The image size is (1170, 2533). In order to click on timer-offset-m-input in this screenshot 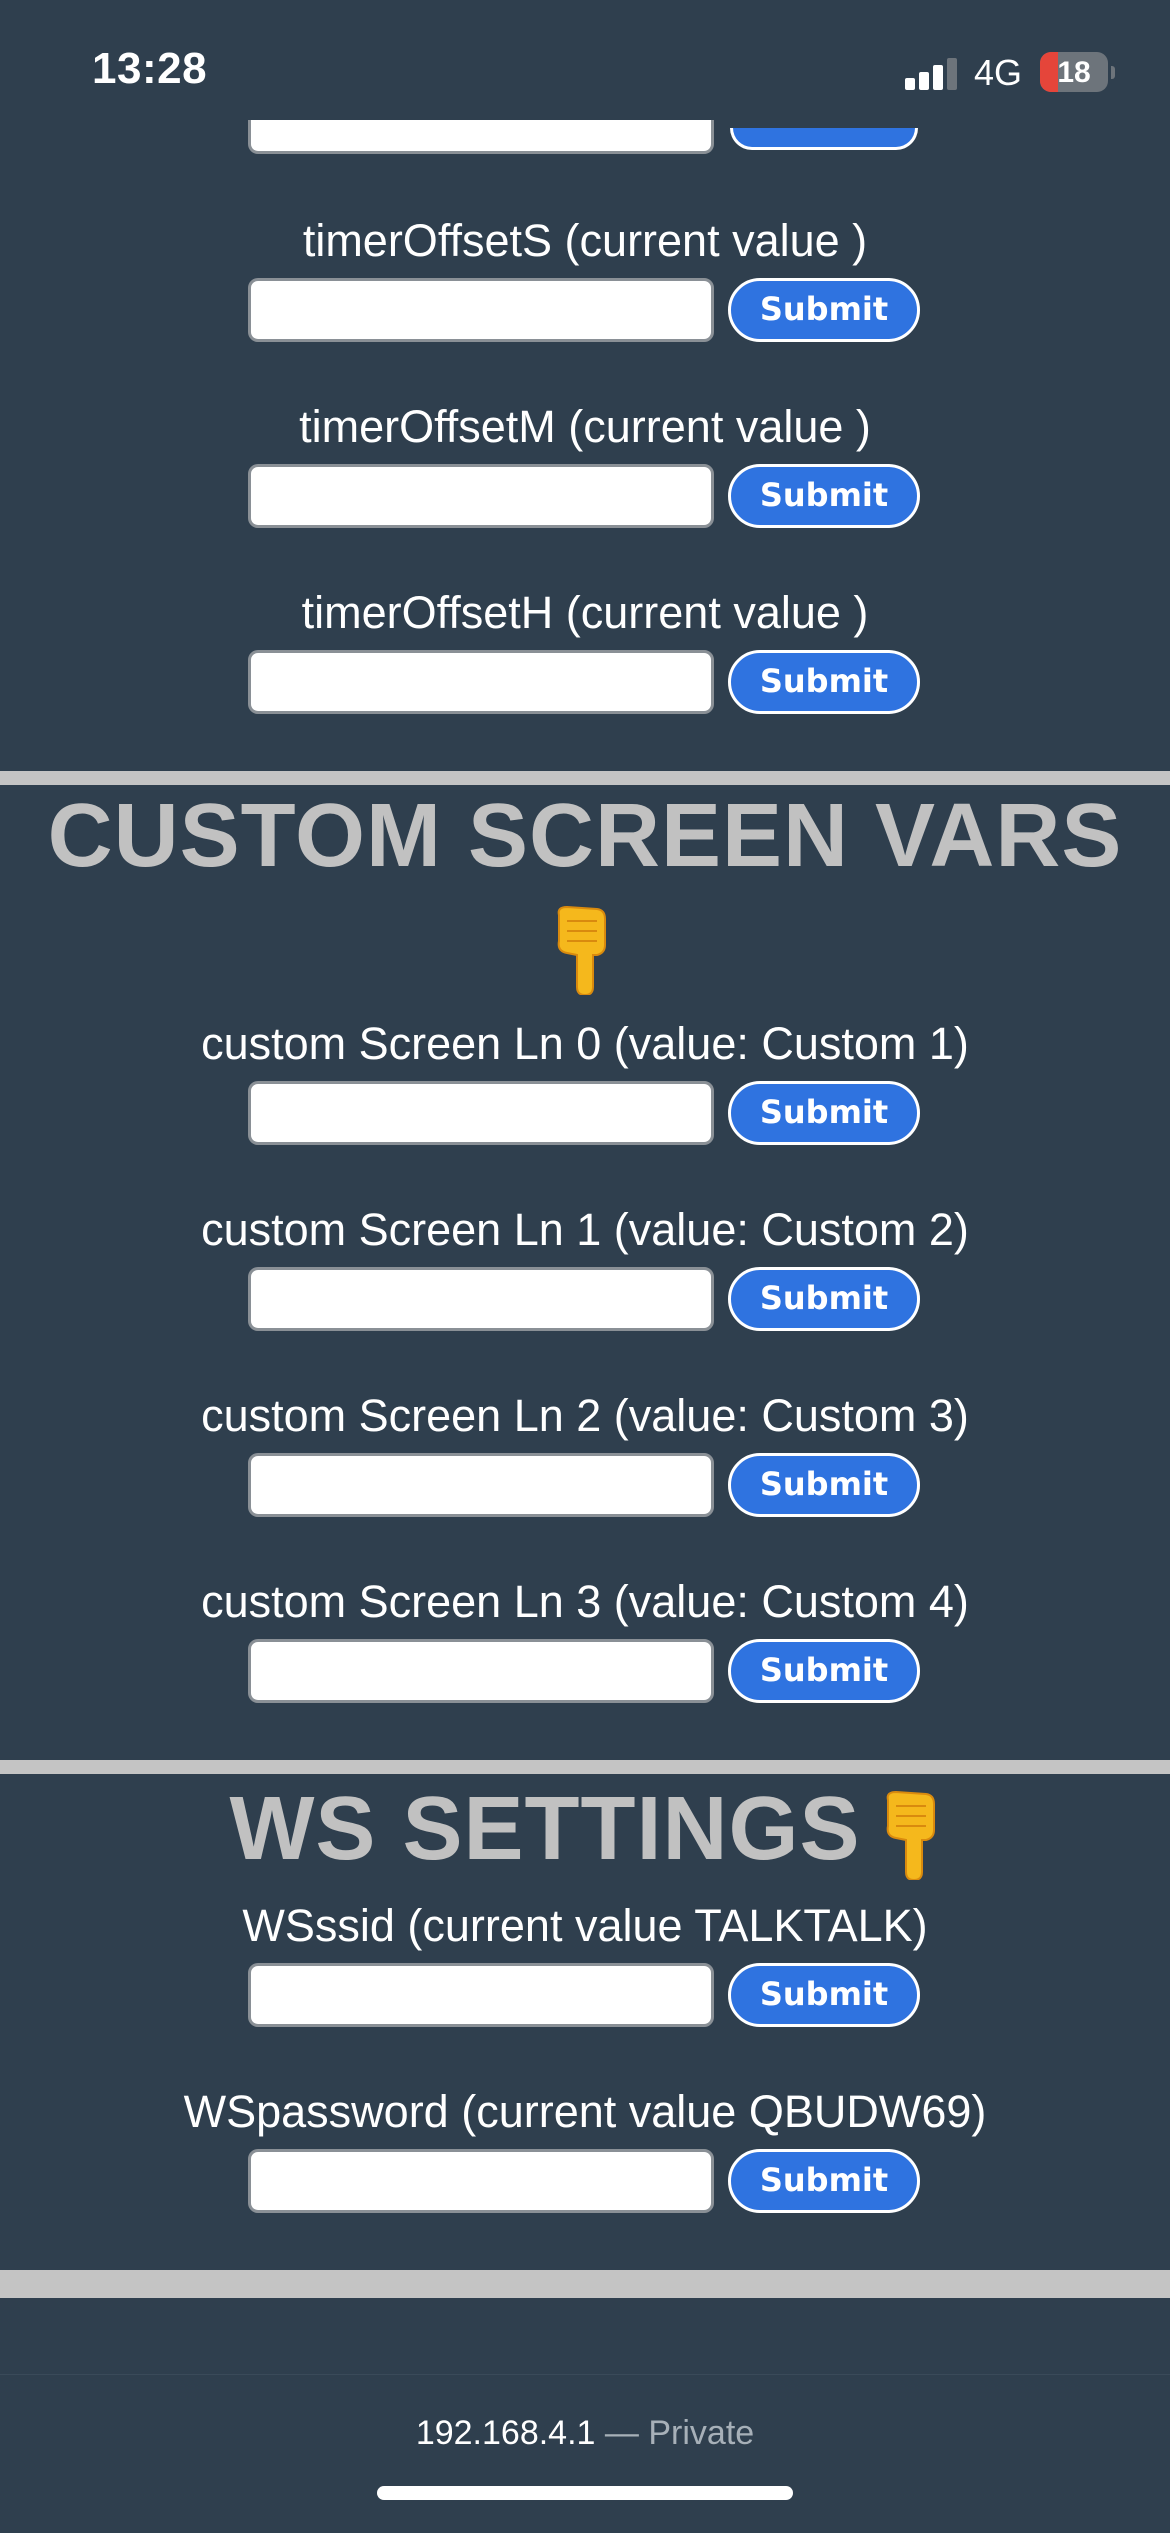, I will do `click(481, 496)`.